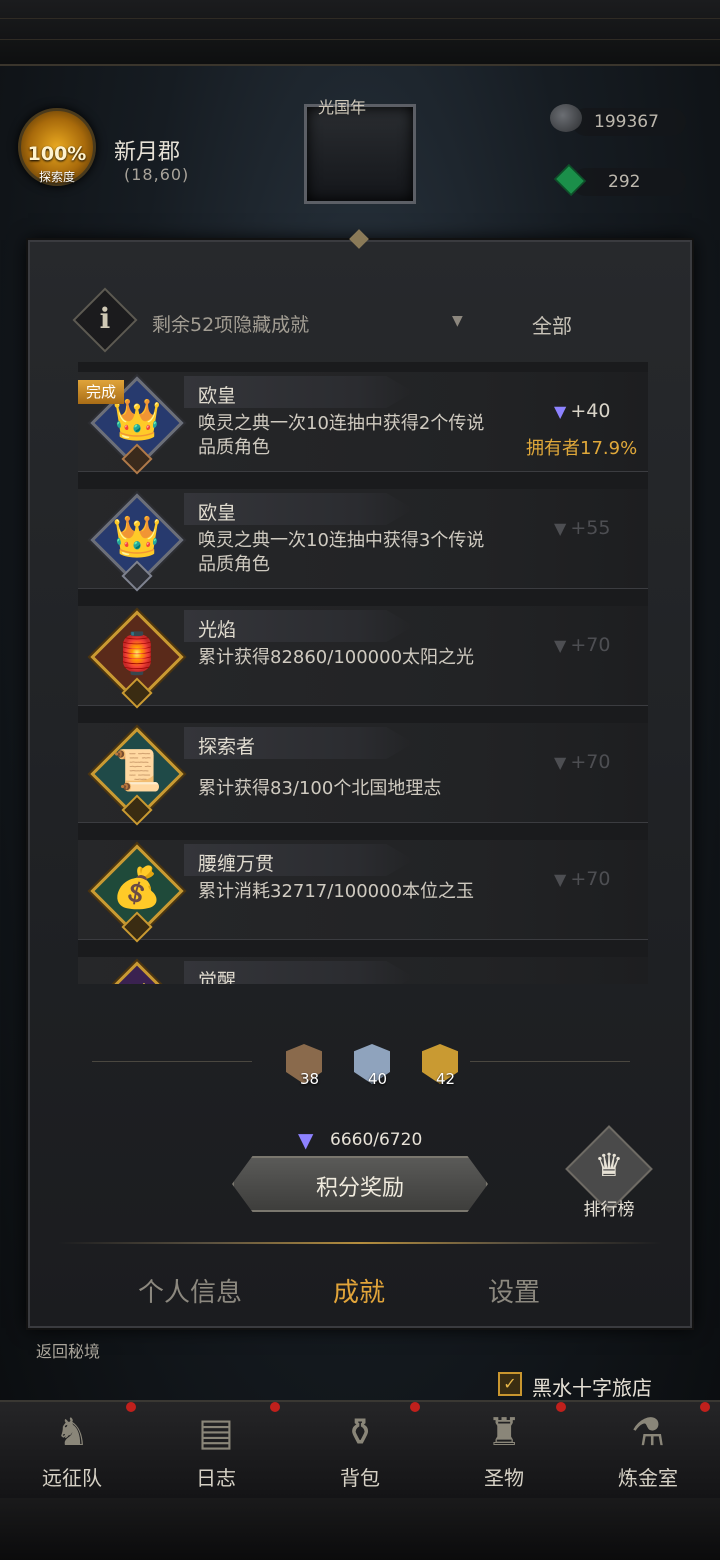 Image resolution: width=720 pixels, height=1560 pixels. What do you see at coordinates (648, 1432) in the screenshot?
I see `alchemy-icon: ⚗` at bounding box center [648, 1432].